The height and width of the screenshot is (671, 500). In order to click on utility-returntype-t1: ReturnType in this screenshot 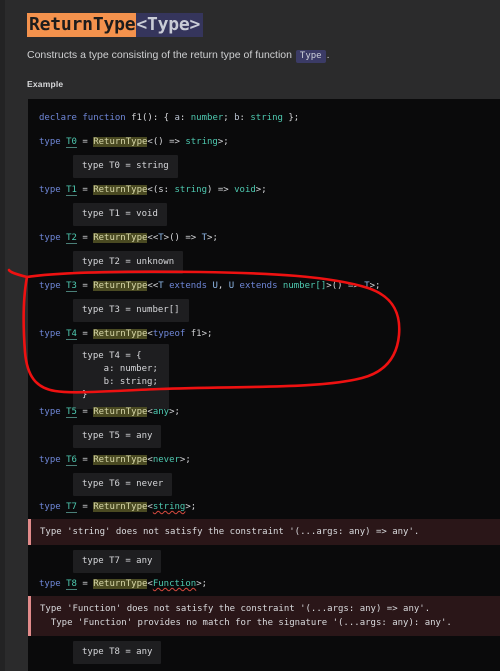, I will do `click(120, 190)`.